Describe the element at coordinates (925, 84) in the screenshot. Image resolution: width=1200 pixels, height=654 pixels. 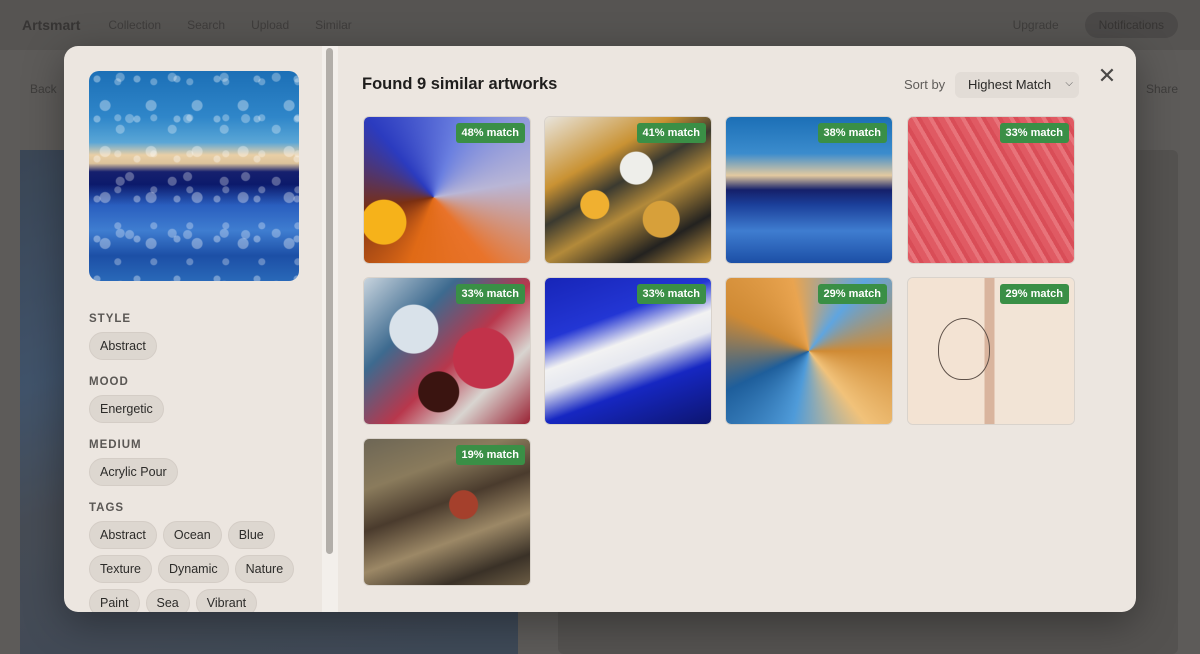
I see `sort-label: Sort by` at that location.